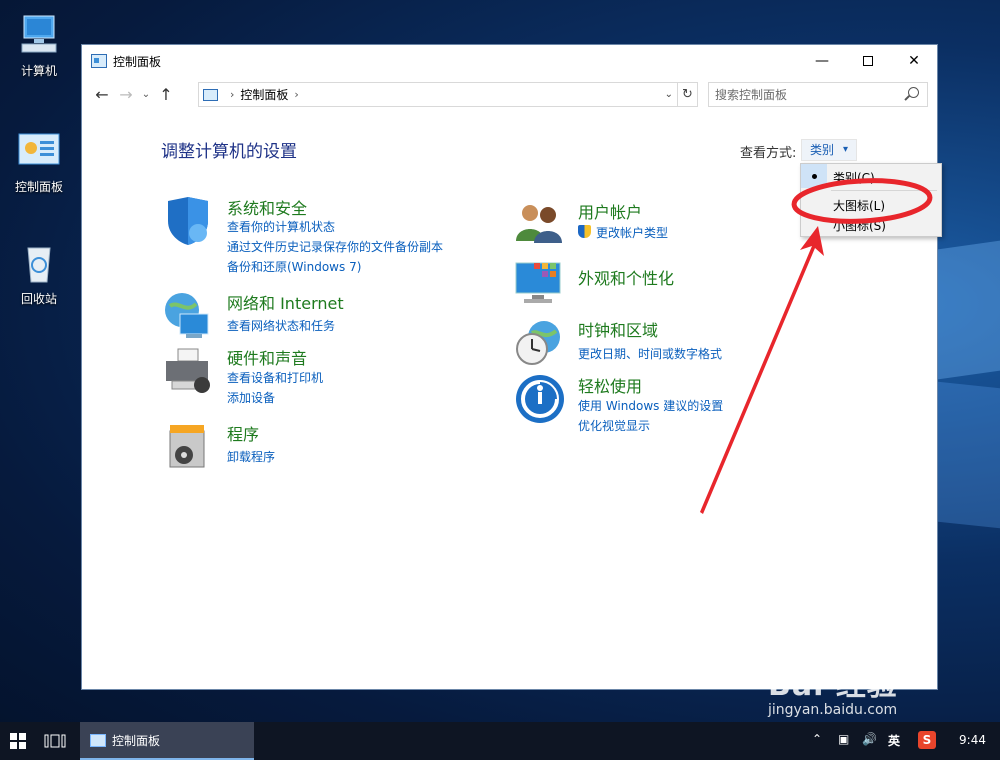  Describe the element at coordinates (264, 94) in the screenshot. I see `breadcrumb-control-panel: 控制面板` at that location.